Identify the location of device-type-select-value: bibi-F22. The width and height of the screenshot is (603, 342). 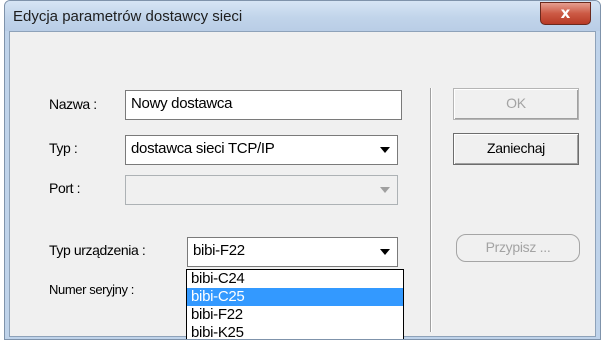
(219, 250).